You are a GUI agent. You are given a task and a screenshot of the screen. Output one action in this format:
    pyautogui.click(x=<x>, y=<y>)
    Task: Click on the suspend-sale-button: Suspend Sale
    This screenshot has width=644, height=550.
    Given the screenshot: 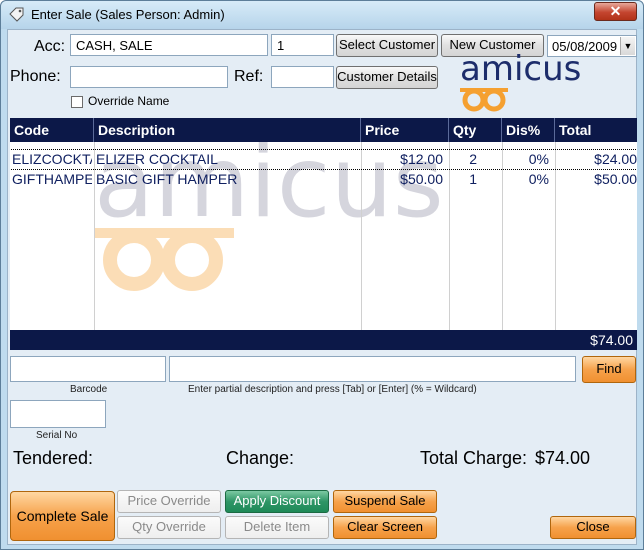 What is the action you would take?
    pyautogui.click(x=385, y=501)
    